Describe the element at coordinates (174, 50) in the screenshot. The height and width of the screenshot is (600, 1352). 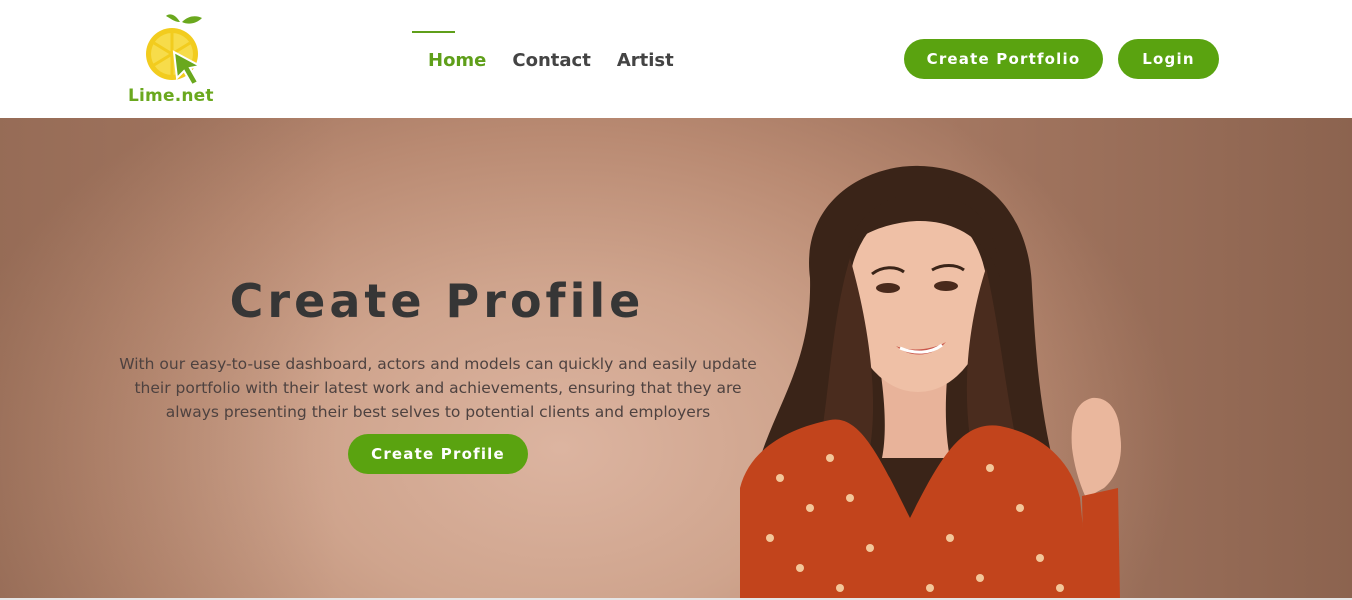
I see `lime-slice-cursor-icon` at that location.